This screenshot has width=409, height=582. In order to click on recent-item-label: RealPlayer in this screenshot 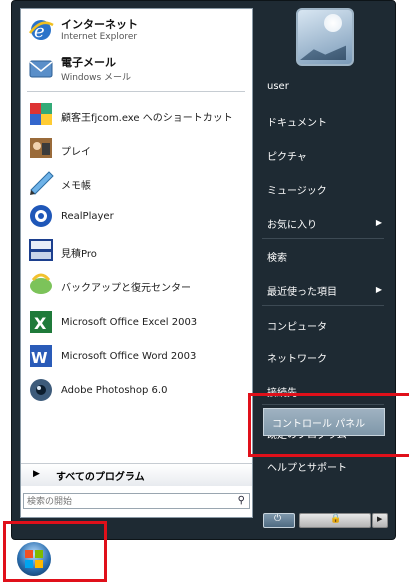, I will do `click(87, 216)`.